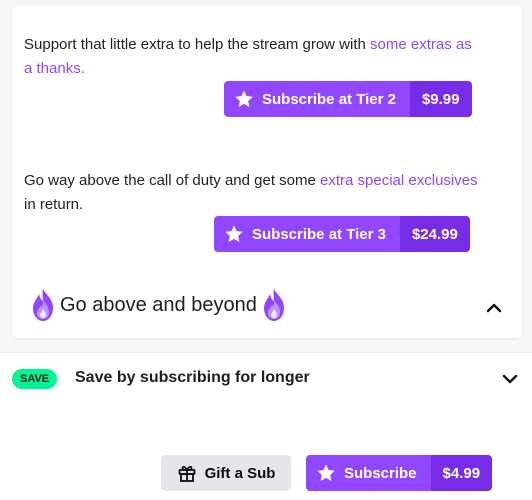  Describe the element at coordinates (440, 99) in the screenshot. I see `subscribe-tier2-price: $9.99` at that location.